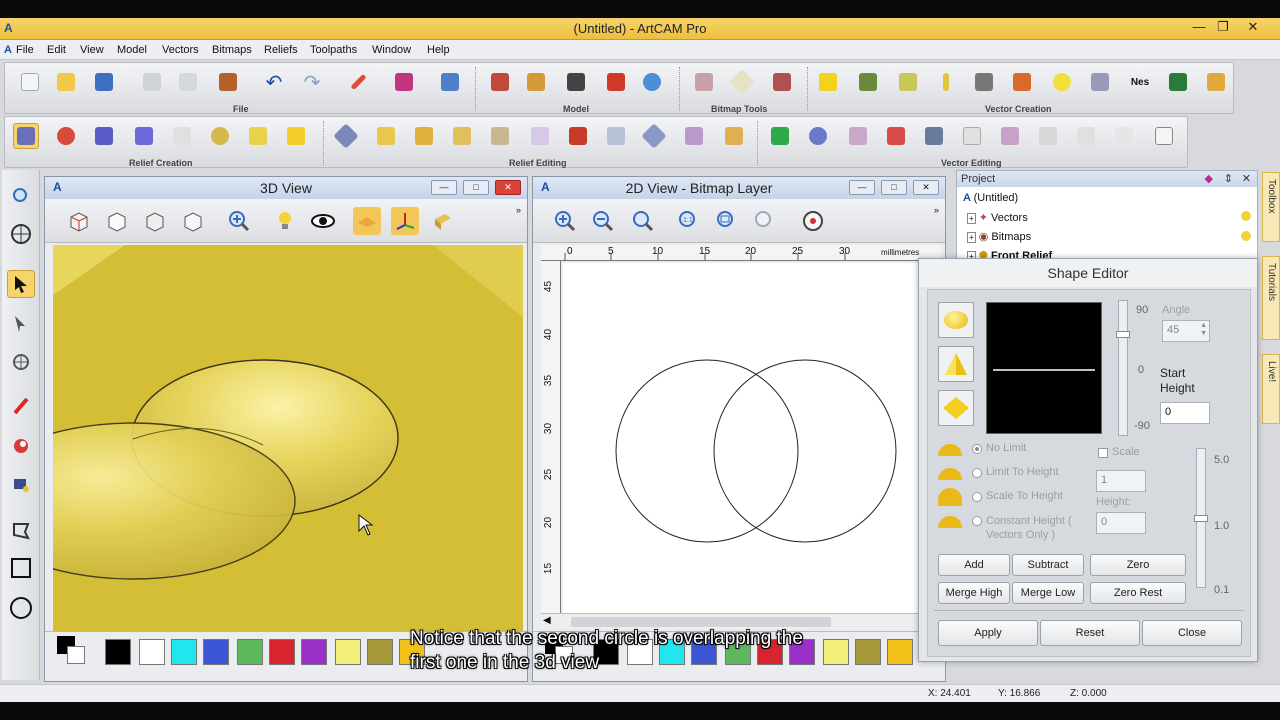 This screenshot has height=720, width=1280. I want to click on visibility-bulb-icon, so click(1246, 216).